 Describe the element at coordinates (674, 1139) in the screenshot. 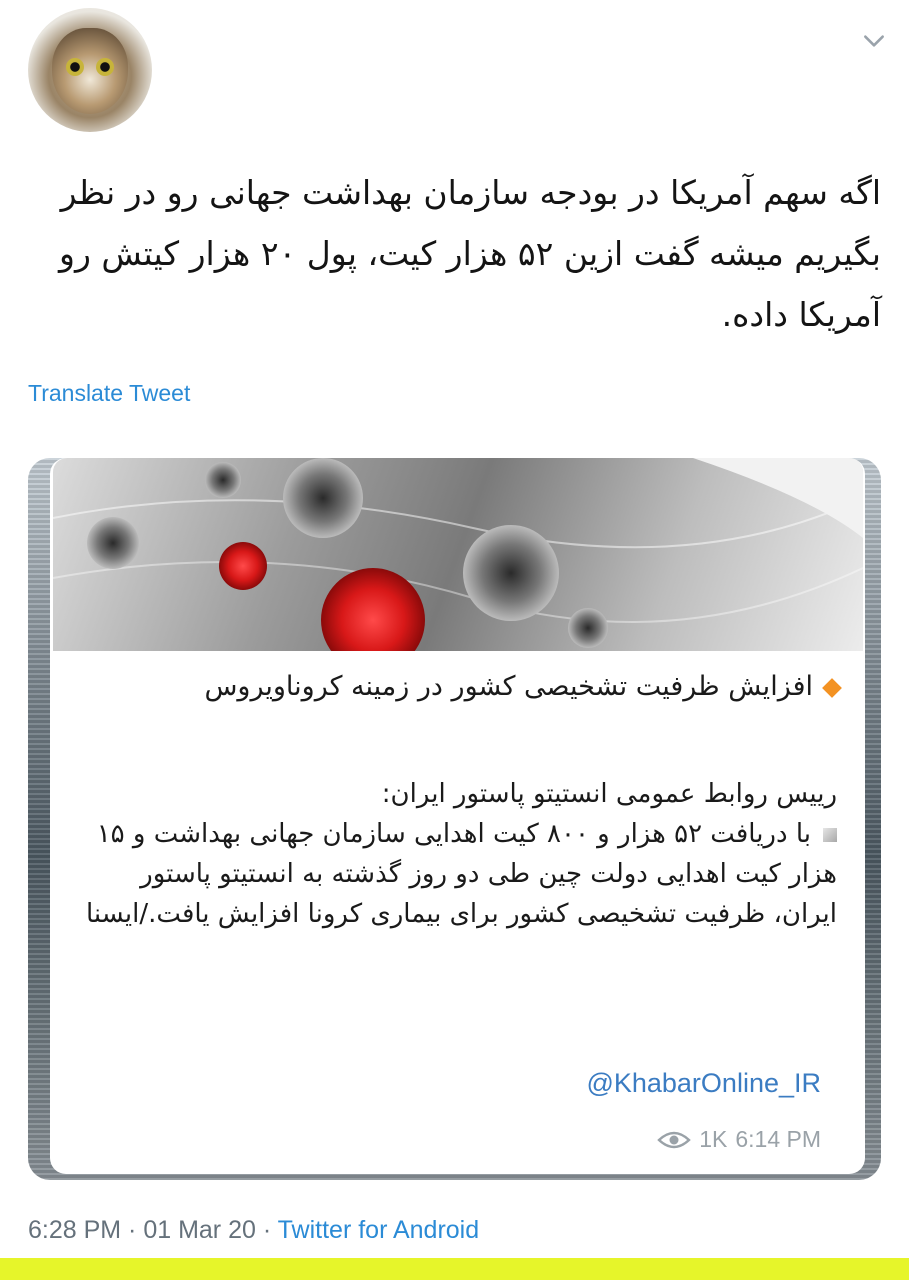

I see `eye-icon` at that location.